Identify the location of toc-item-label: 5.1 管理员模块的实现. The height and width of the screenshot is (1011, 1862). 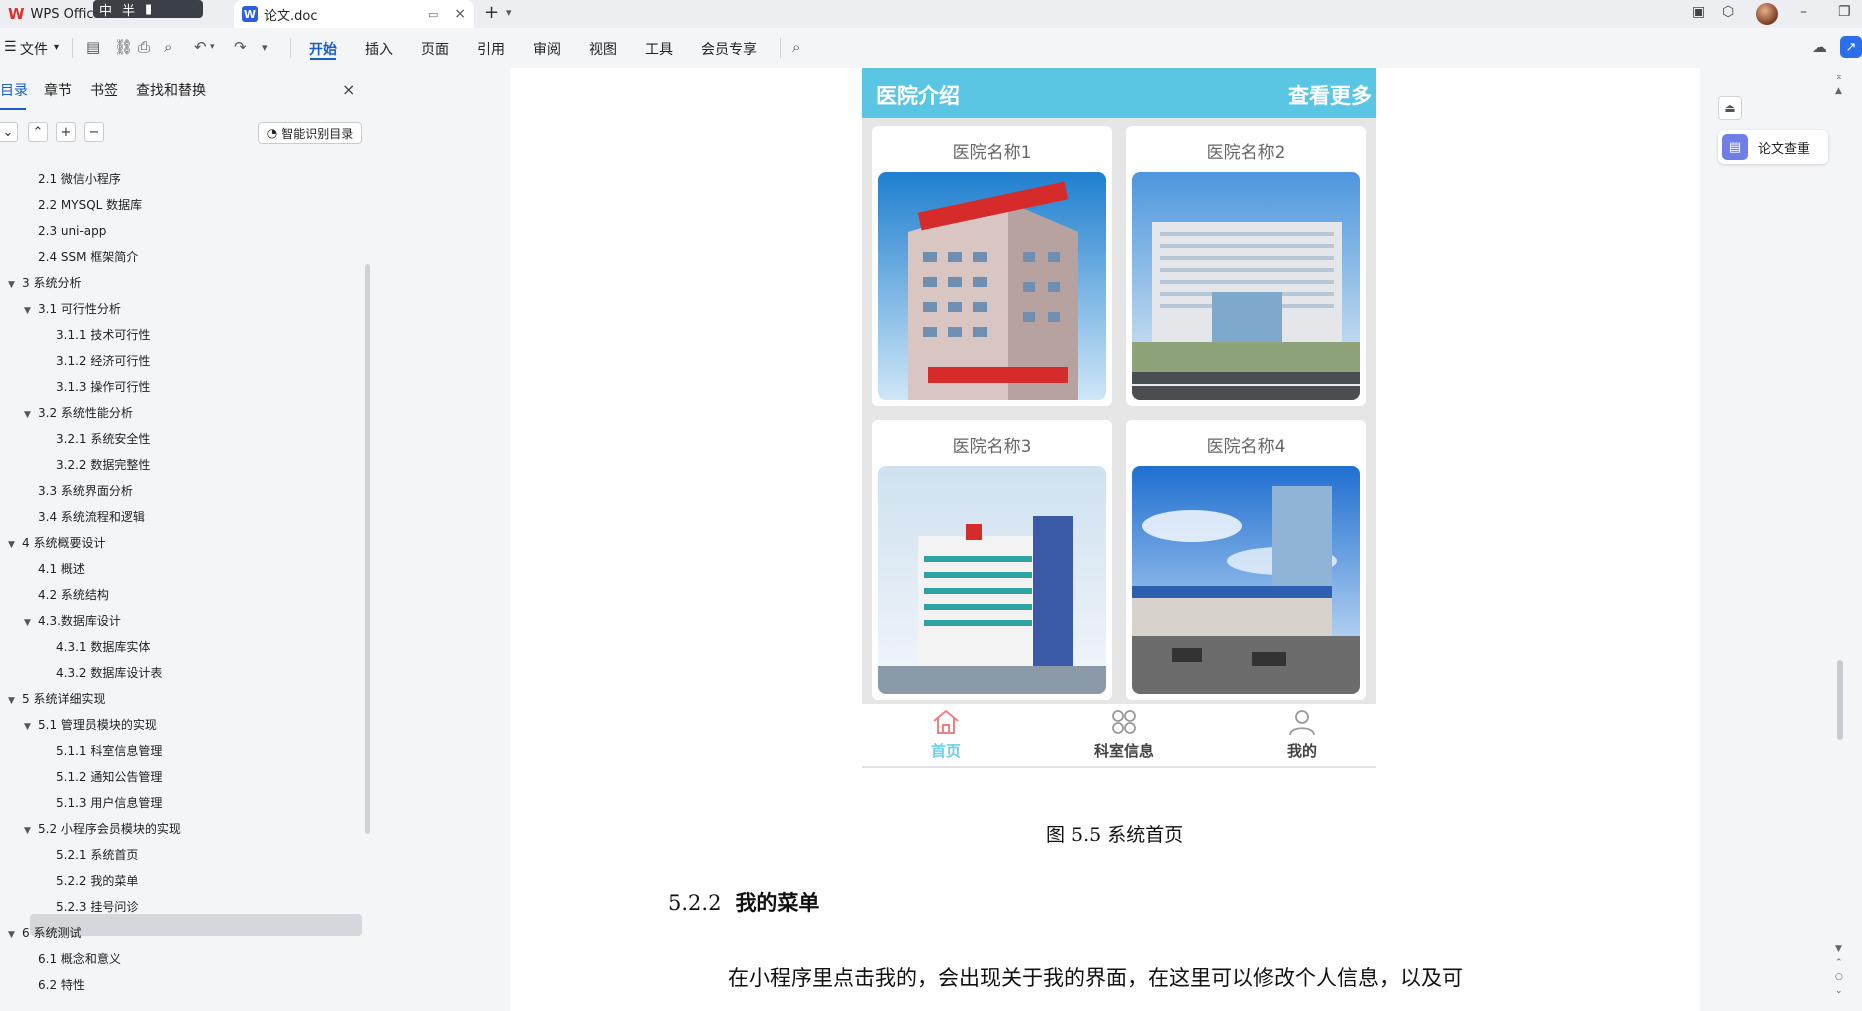
(97, 725).